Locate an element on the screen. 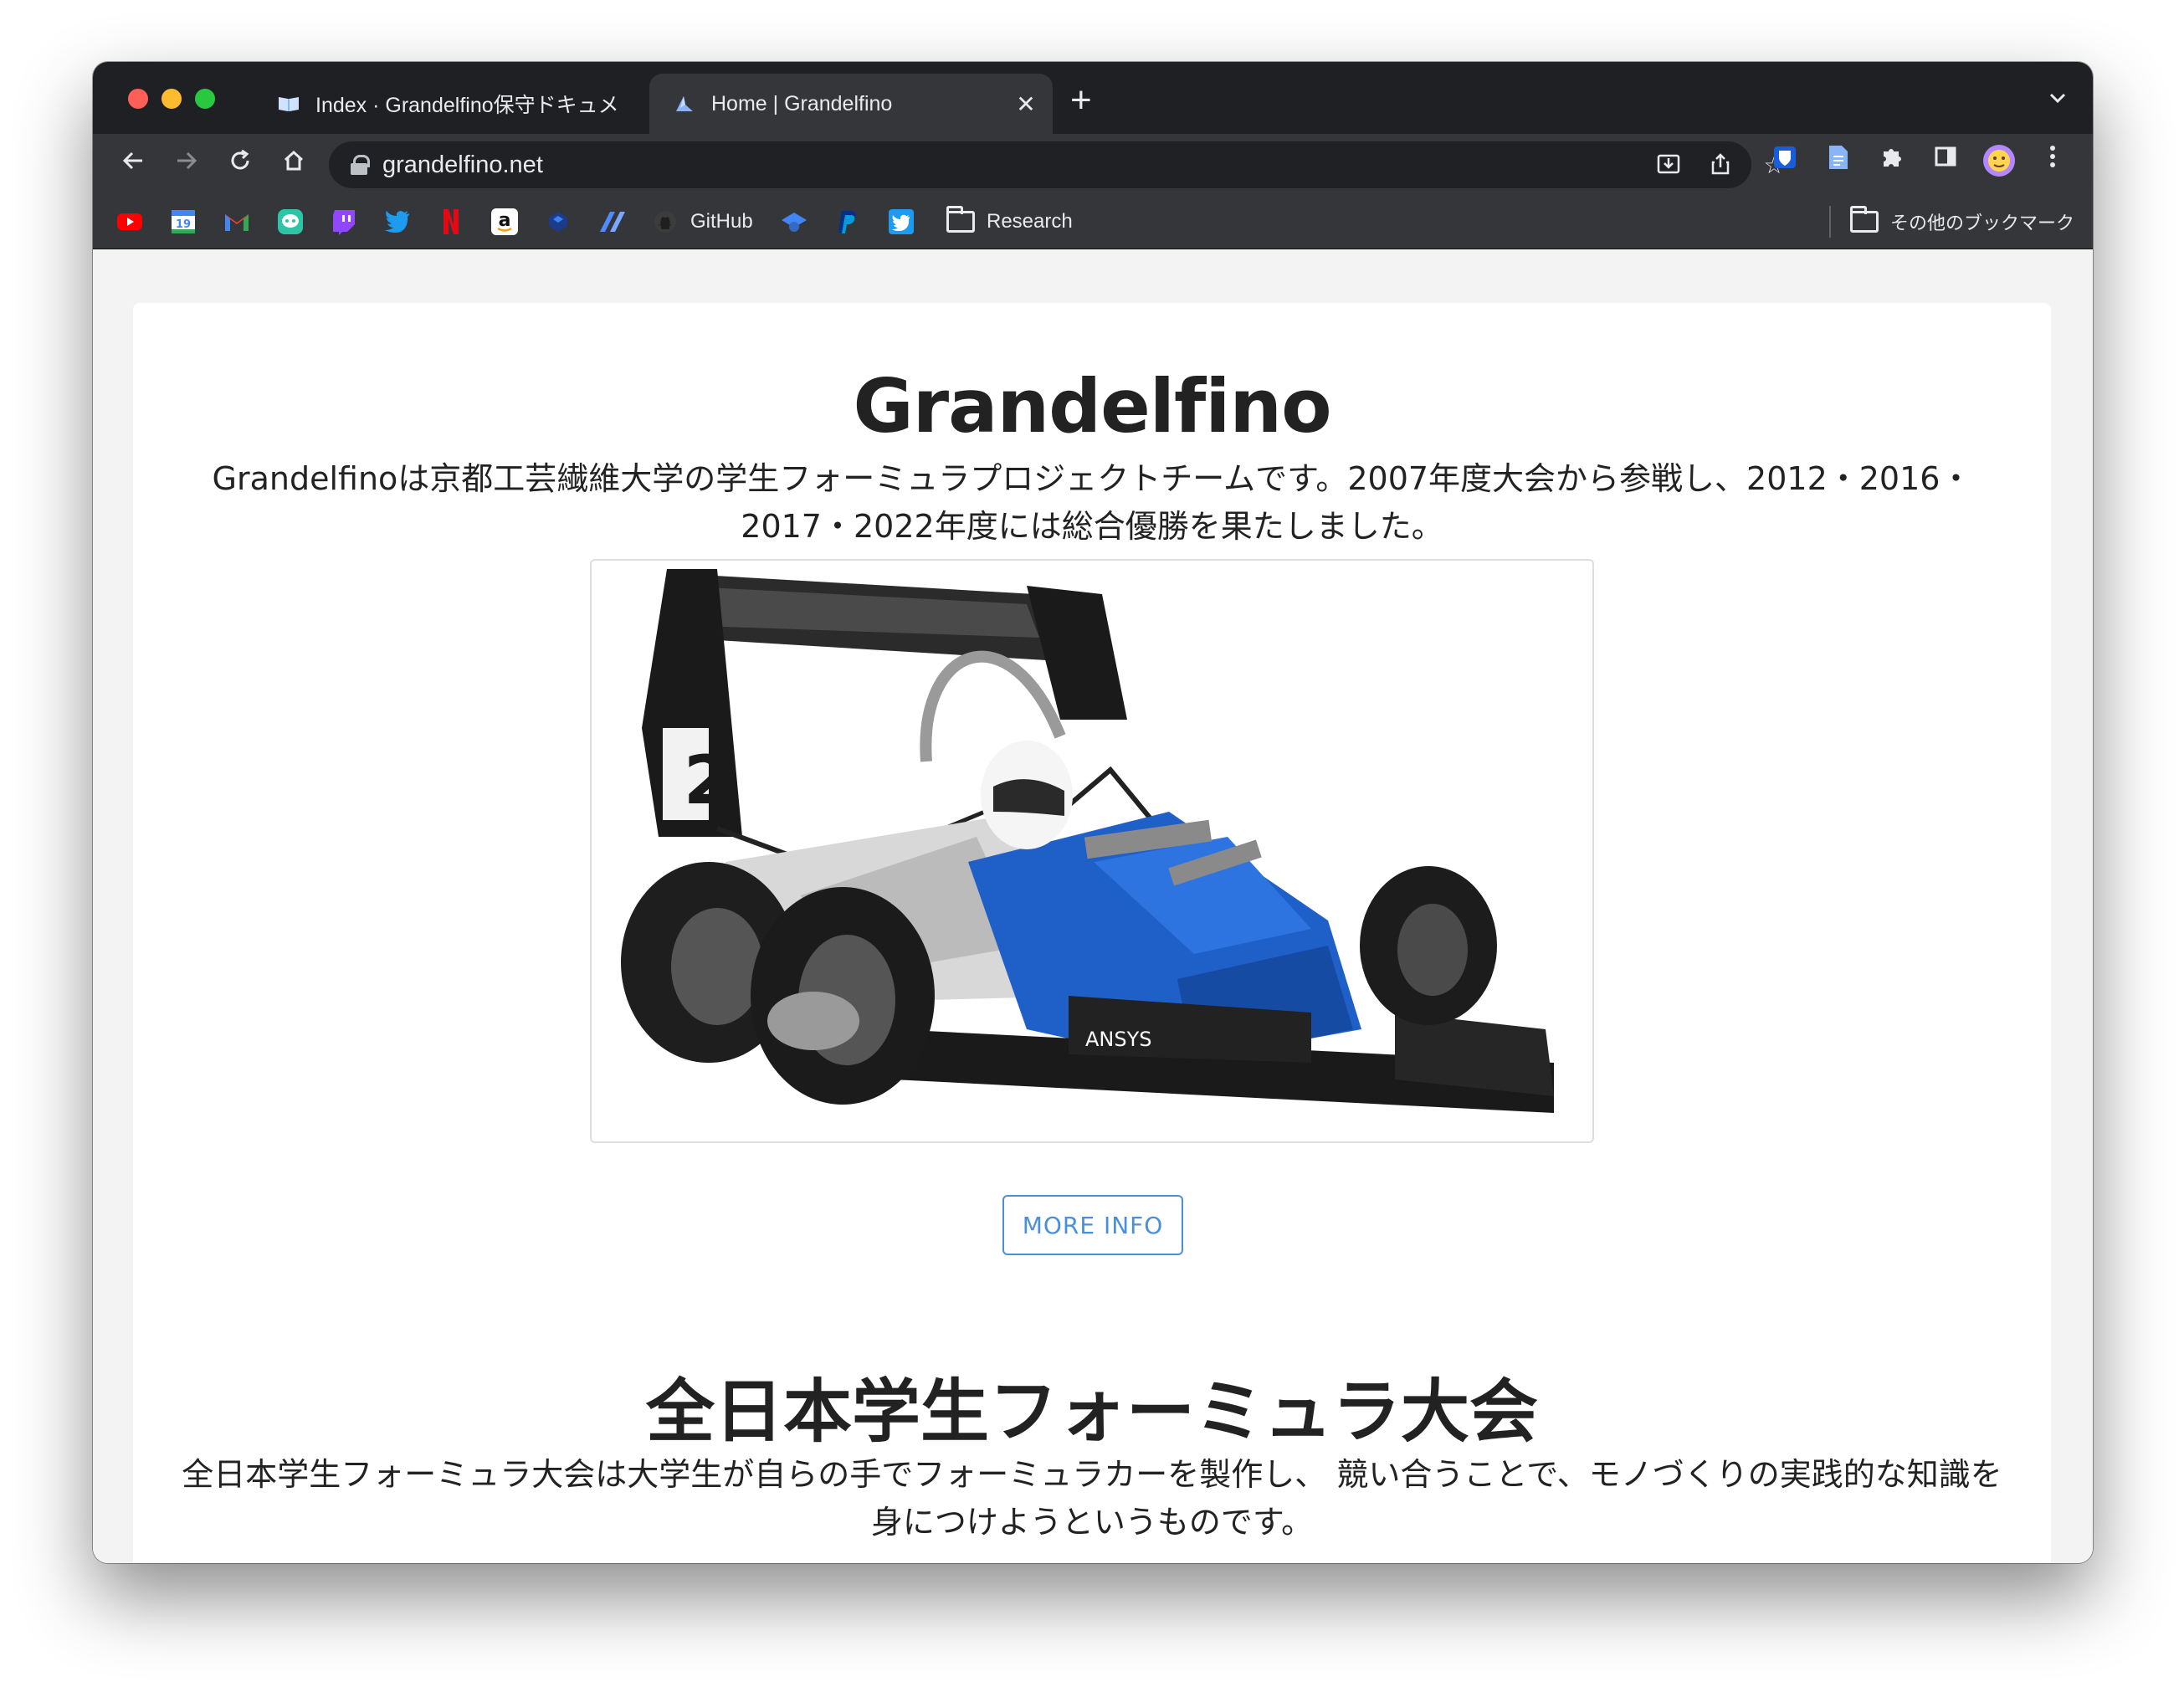  bookmark-twitter is located at coordinates (398, 222).